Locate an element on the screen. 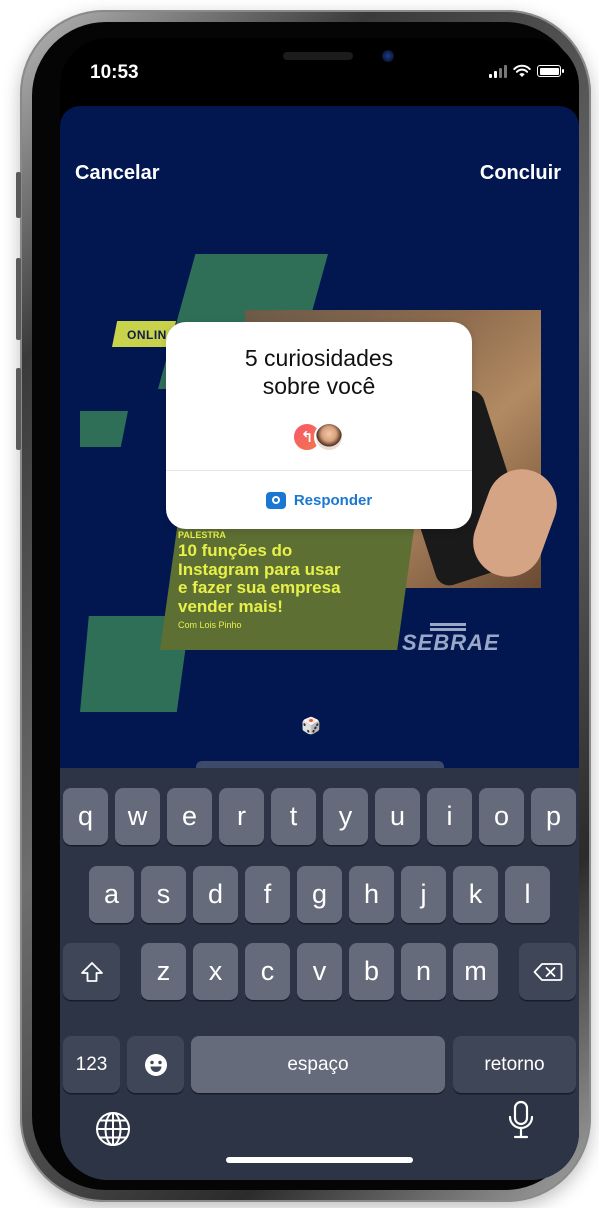 Image resolution: width=599 pixels, height=1208 pixels. backspace-key is located at coordinates (547, 971).